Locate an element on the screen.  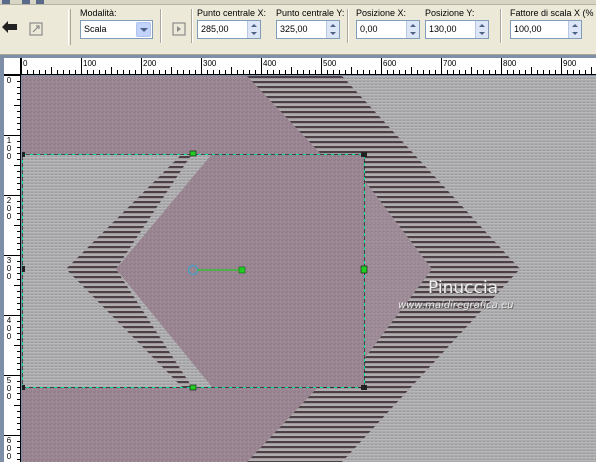
vertical-ruler: 0 100 200 300 400 500 600 is located at coordinates (12, 268).